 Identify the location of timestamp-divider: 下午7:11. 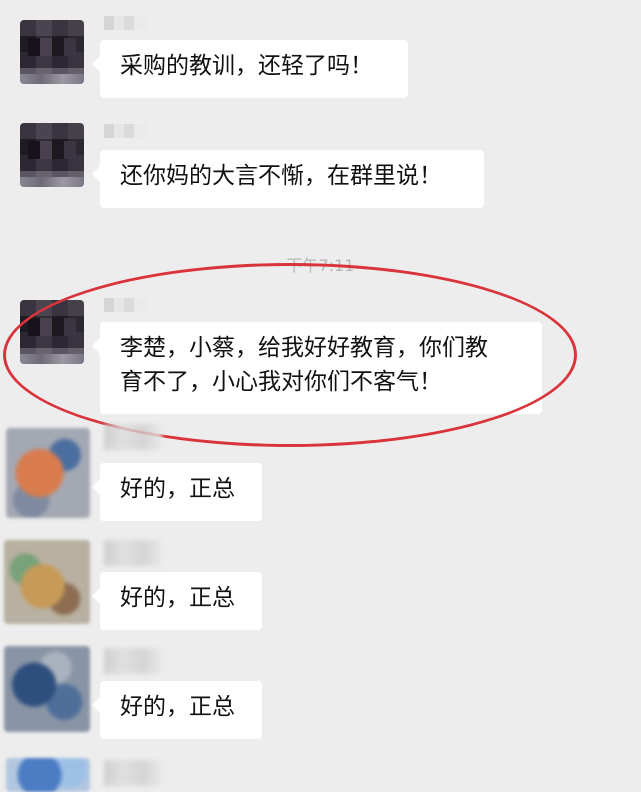
(320, 265).